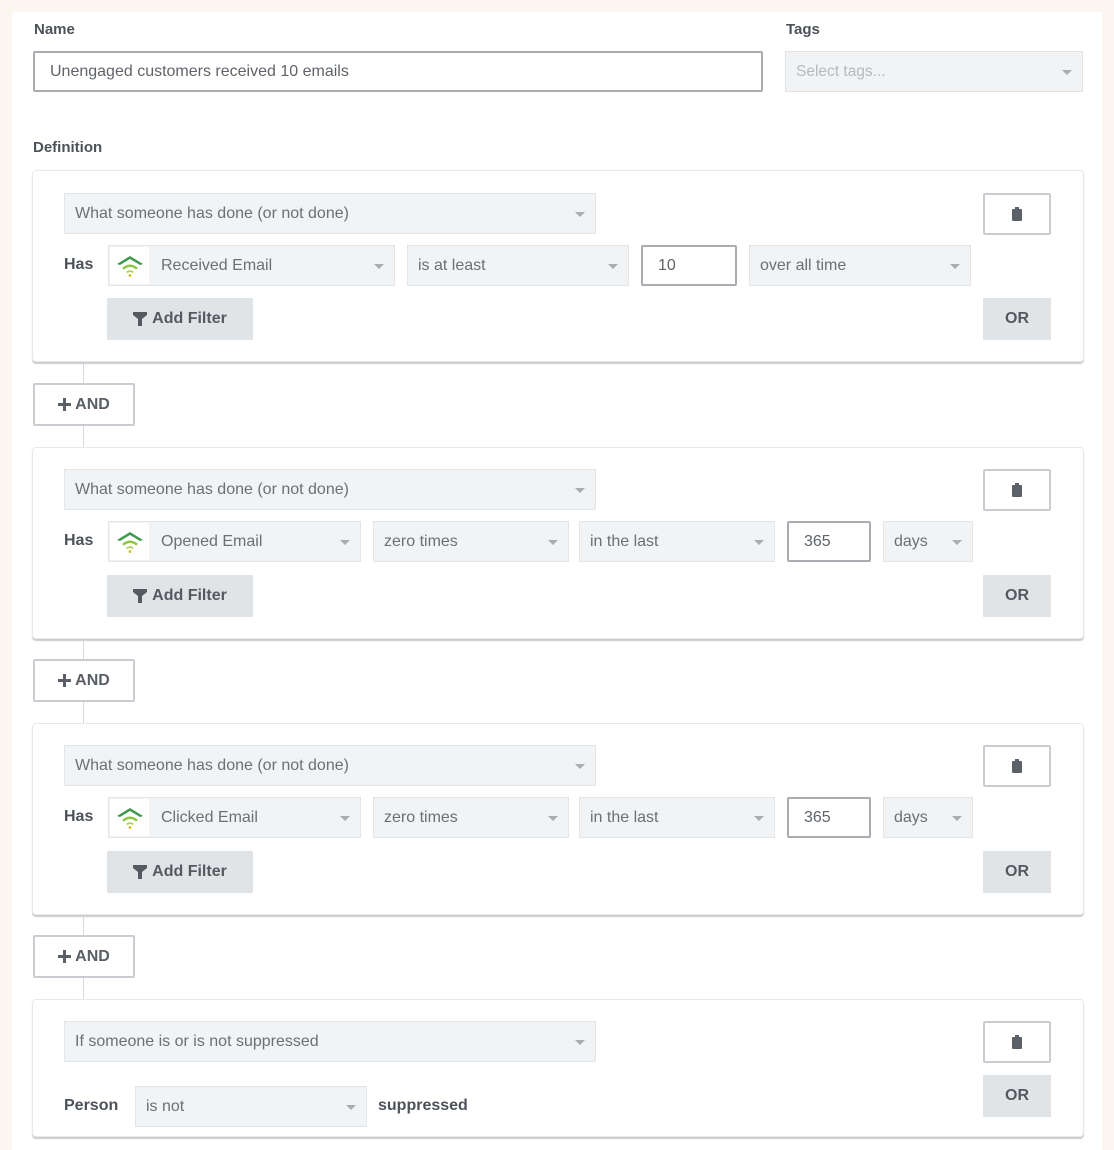 This screenshot has height=1150, width=1114. I want to click on count-value: 10, so click(667, 265).